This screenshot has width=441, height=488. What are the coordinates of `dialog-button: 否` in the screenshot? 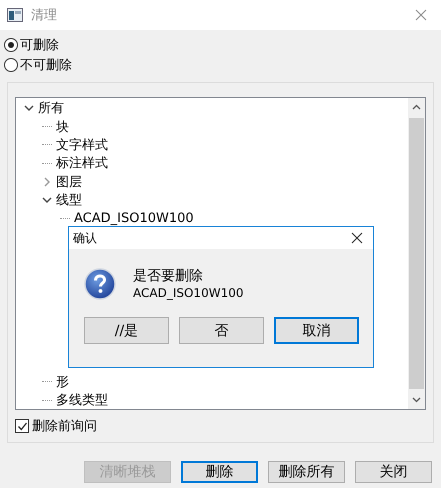 It's located at (221, 330).